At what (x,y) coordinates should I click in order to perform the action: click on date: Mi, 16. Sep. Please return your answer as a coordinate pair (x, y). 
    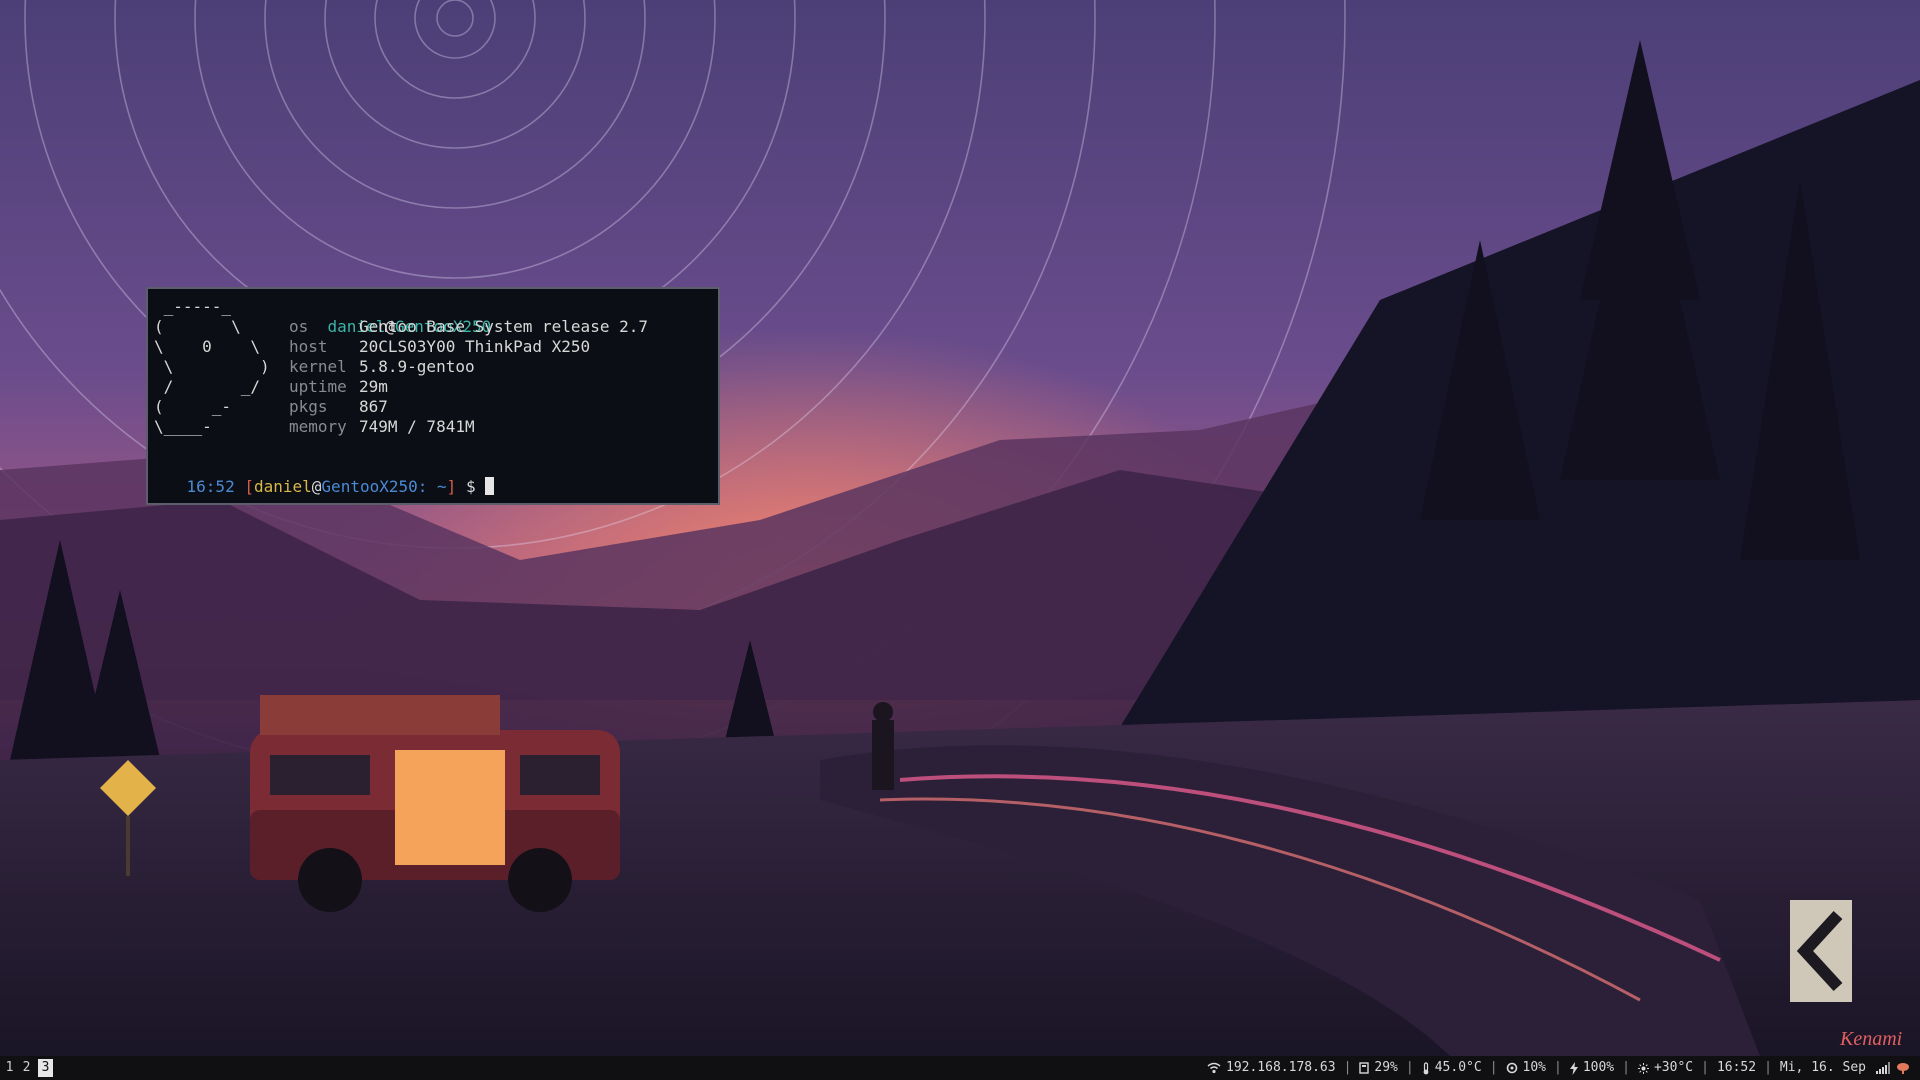
    Looking at the image, I should click on (1822, 1067).